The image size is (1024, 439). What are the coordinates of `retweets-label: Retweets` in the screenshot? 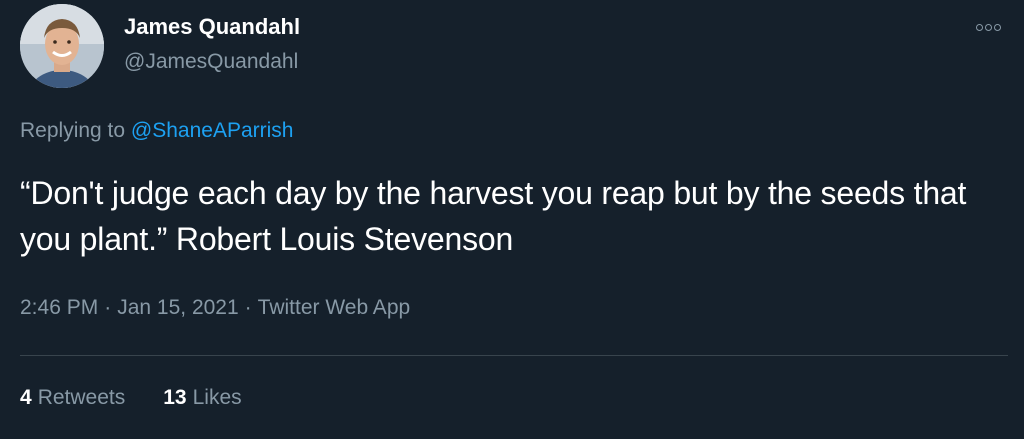 It's located at (81, 397).